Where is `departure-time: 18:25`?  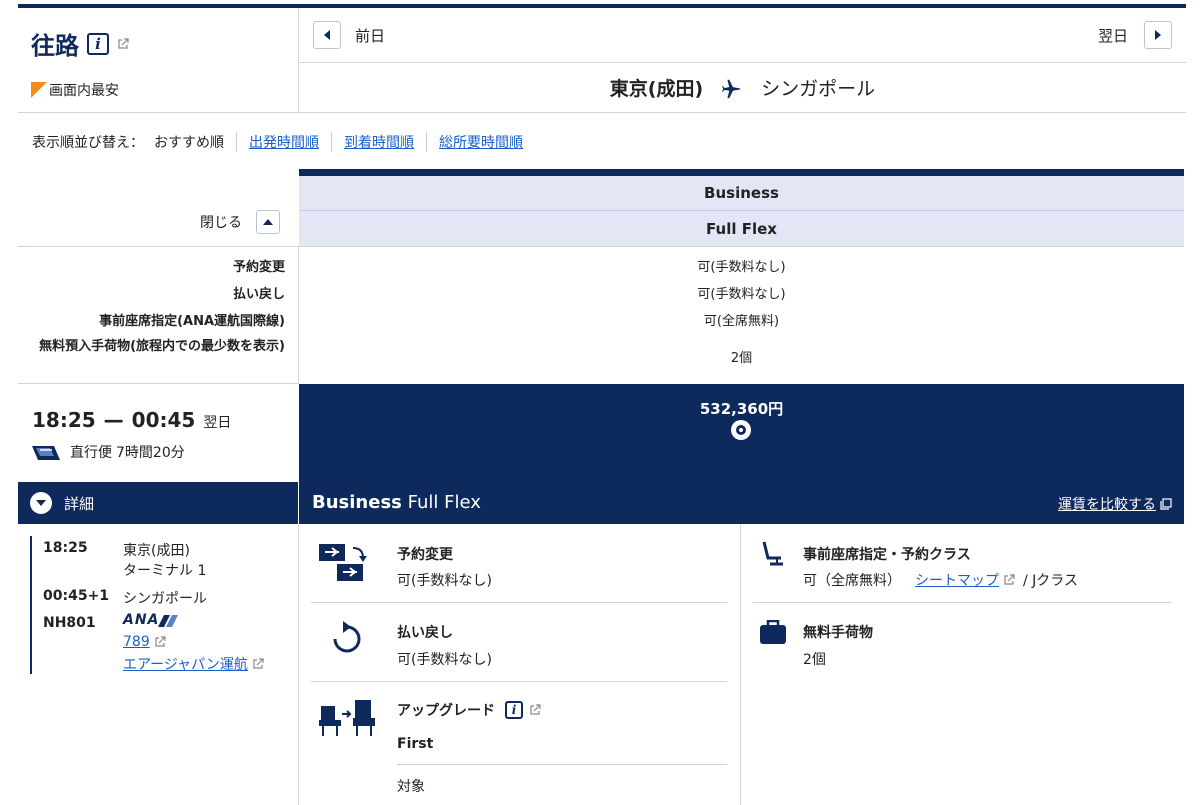
departure-time: 18:25 is located at coordinates (64, 420).